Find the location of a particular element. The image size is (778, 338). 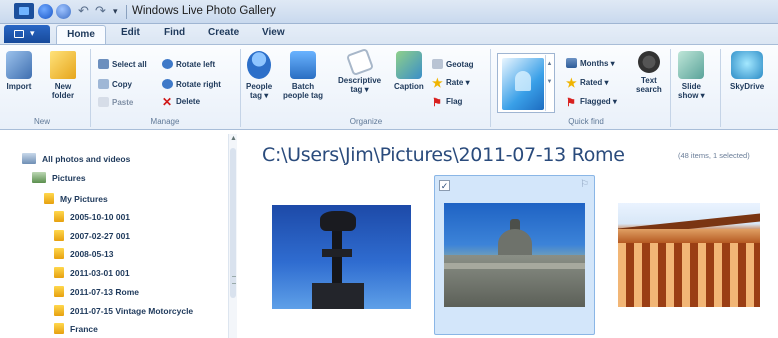

scroll-grip-icon is located at coordinates (234, 280).